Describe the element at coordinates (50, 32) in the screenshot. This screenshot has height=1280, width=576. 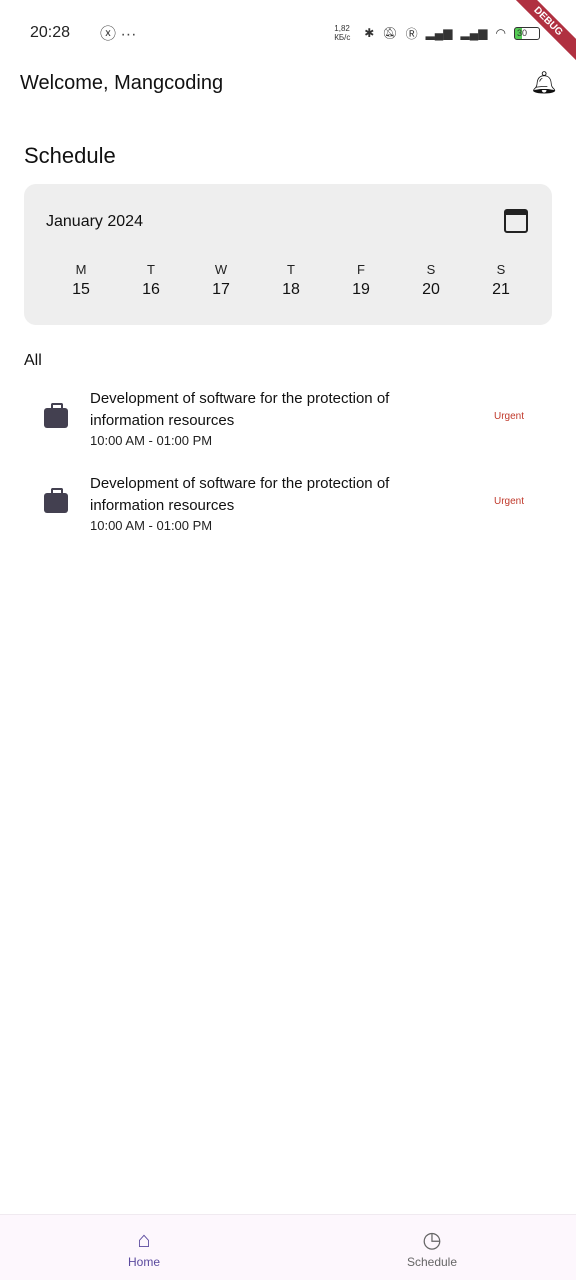
I see `clock: 20:28` at that location.